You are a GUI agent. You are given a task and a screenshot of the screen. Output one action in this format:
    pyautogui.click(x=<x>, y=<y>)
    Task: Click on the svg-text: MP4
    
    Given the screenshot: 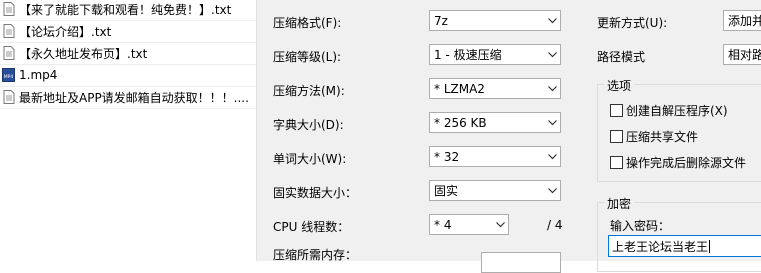 What is the action you would take?
    pyautogui.click(x=9, y=77)
    